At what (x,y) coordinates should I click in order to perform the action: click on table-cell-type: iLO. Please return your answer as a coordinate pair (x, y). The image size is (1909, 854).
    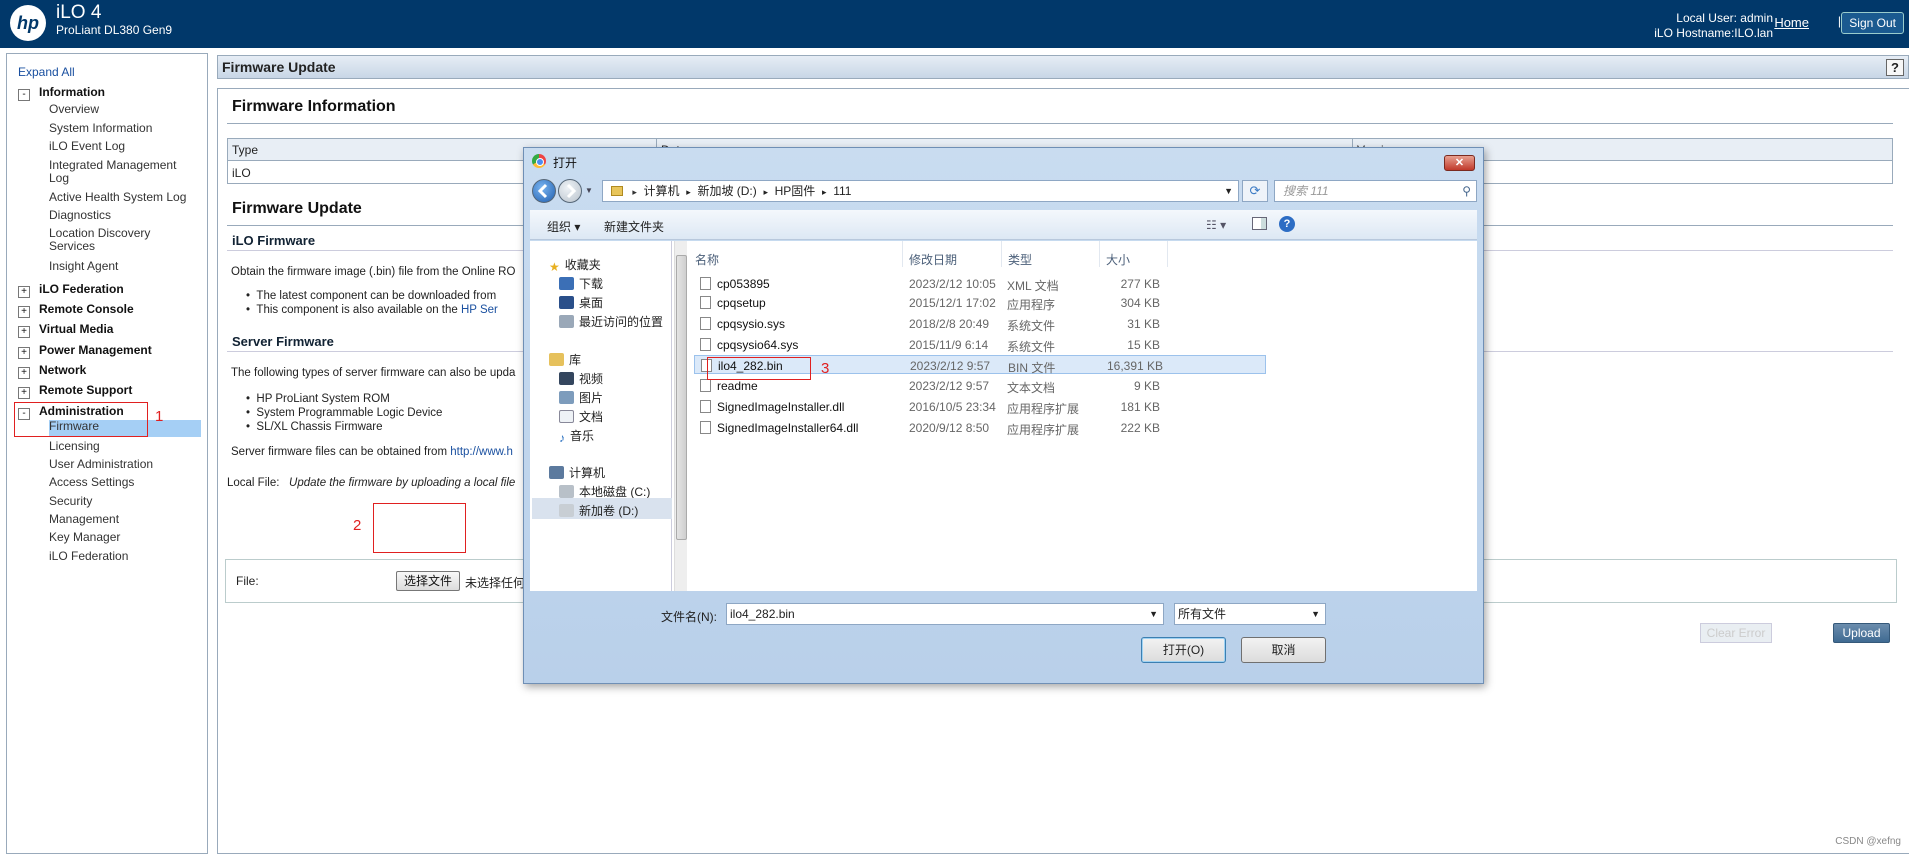
    Looking at the image, I should click on (241, 173).